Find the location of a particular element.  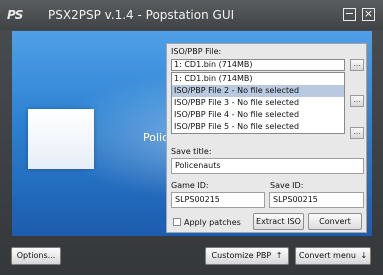

apply-patches-label: Apply patches is located at coordinates (212, 222).